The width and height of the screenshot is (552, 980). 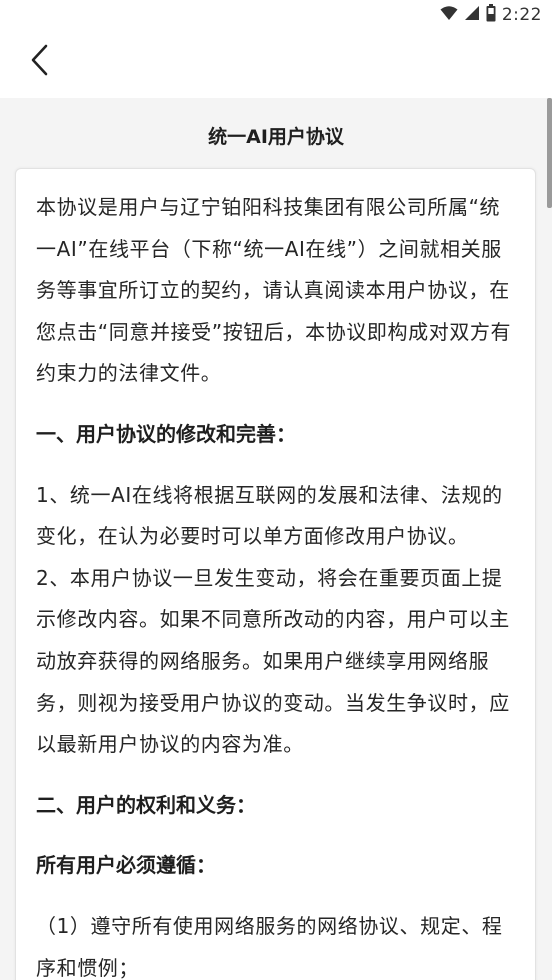 I want to click on battery-icon, so click(x=491, y=15).